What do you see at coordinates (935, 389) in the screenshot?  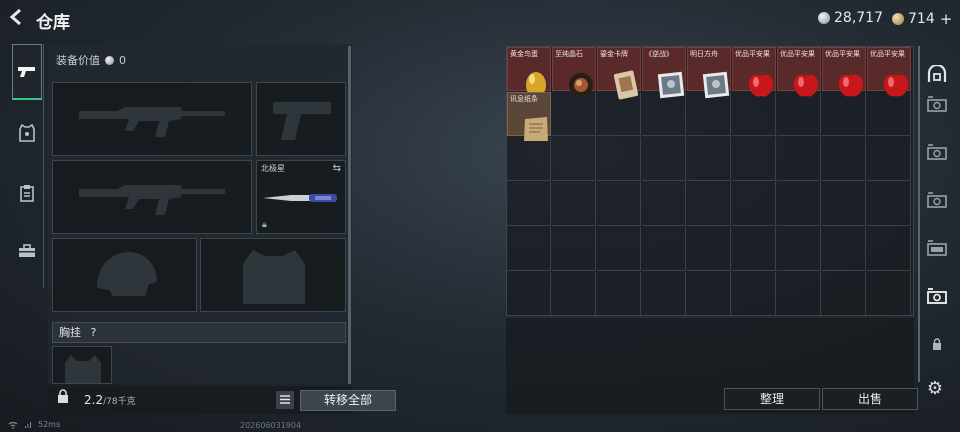 I see `settings-gear-icon: ⚙` at bounding box center [935, 389].